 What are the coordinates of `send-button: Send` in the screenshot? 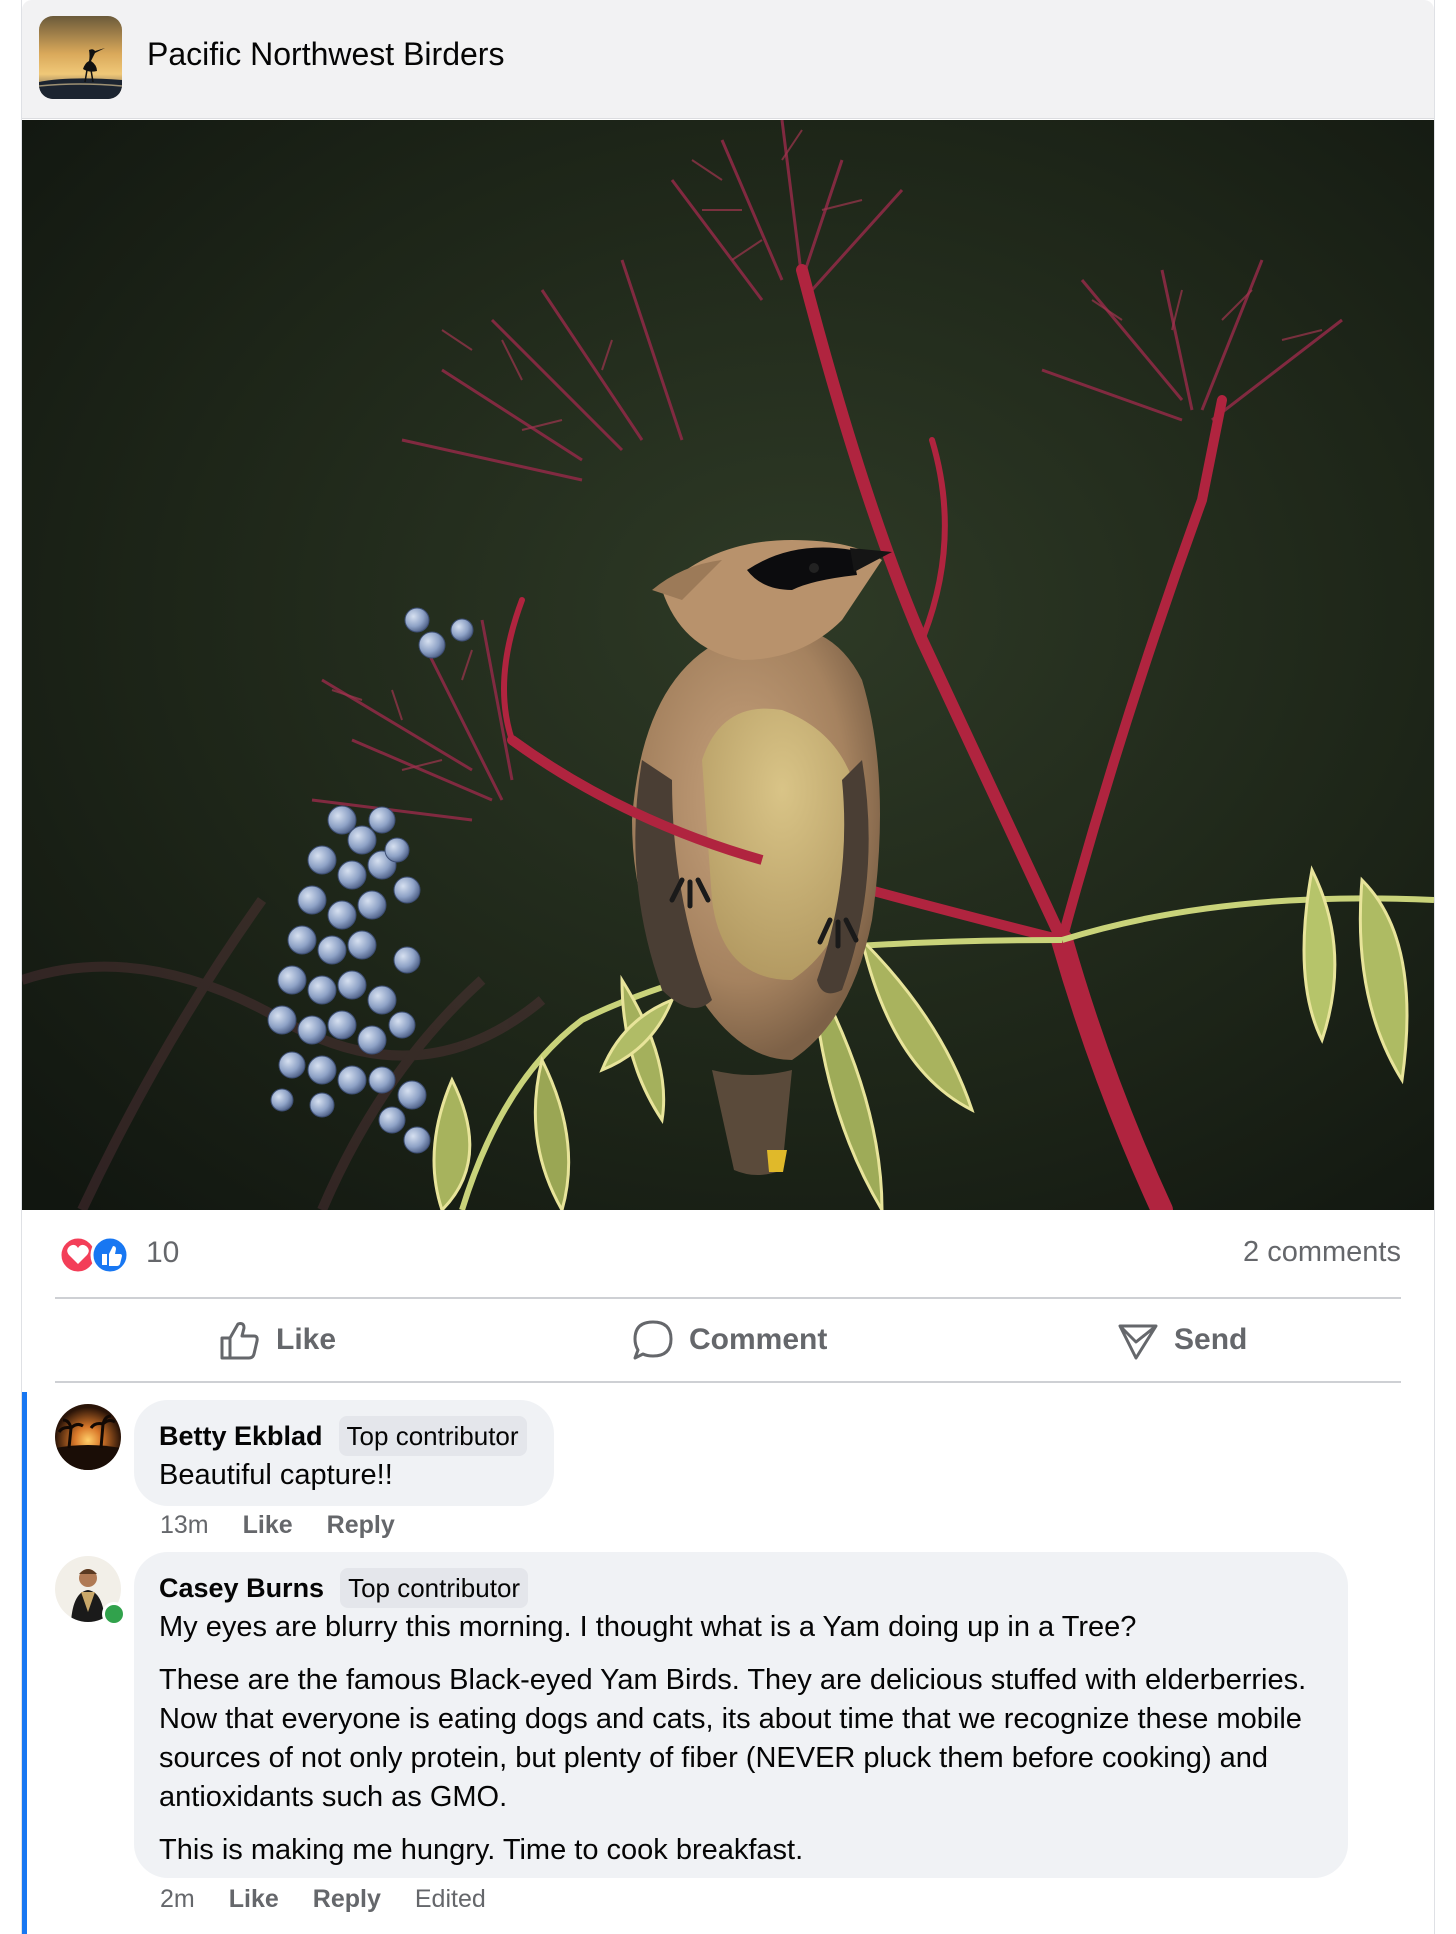 It's located at (1181, 1340).